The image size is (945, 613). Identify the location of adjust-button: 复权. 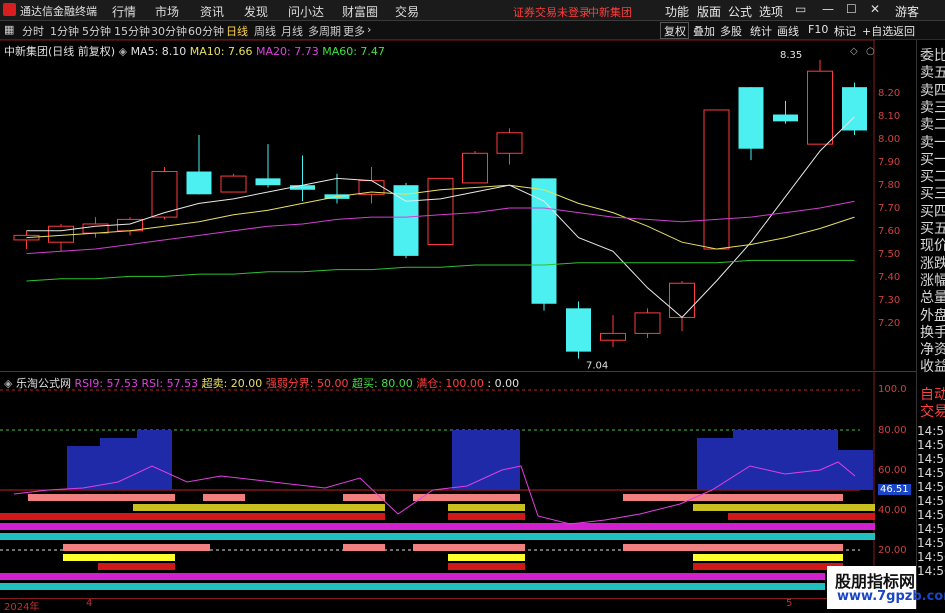
(675, 31).